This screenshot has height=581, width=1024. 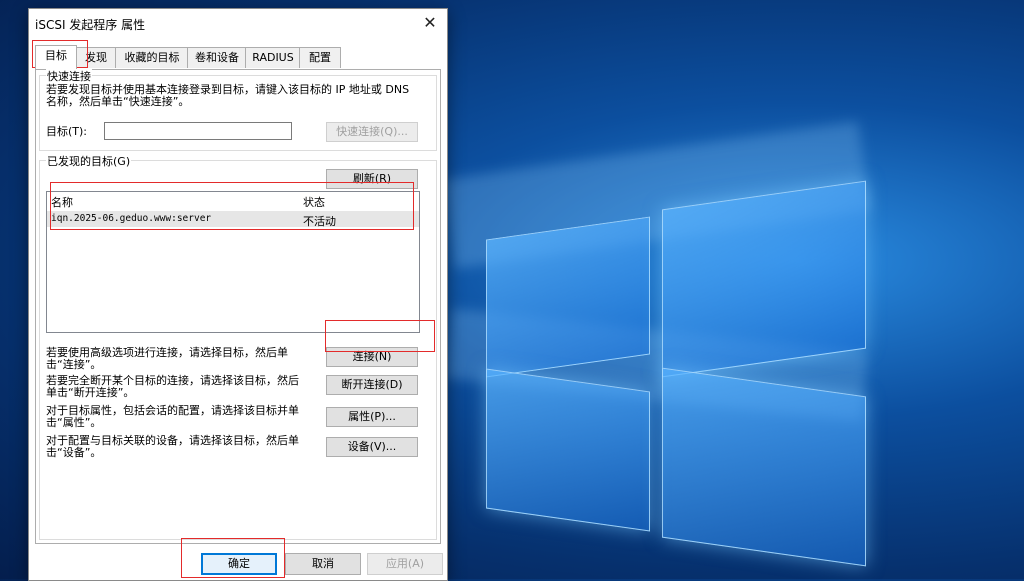 What do you see at coordinates (217, 57) in the screenshot?
I see `tab-volumes-devices: 卷和设备` at bounding box center [217, 57].